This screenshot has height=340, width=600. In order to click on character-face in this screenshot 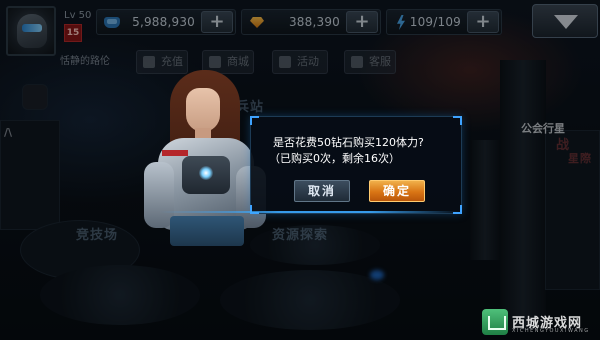, I will do `click(203, 110)`.